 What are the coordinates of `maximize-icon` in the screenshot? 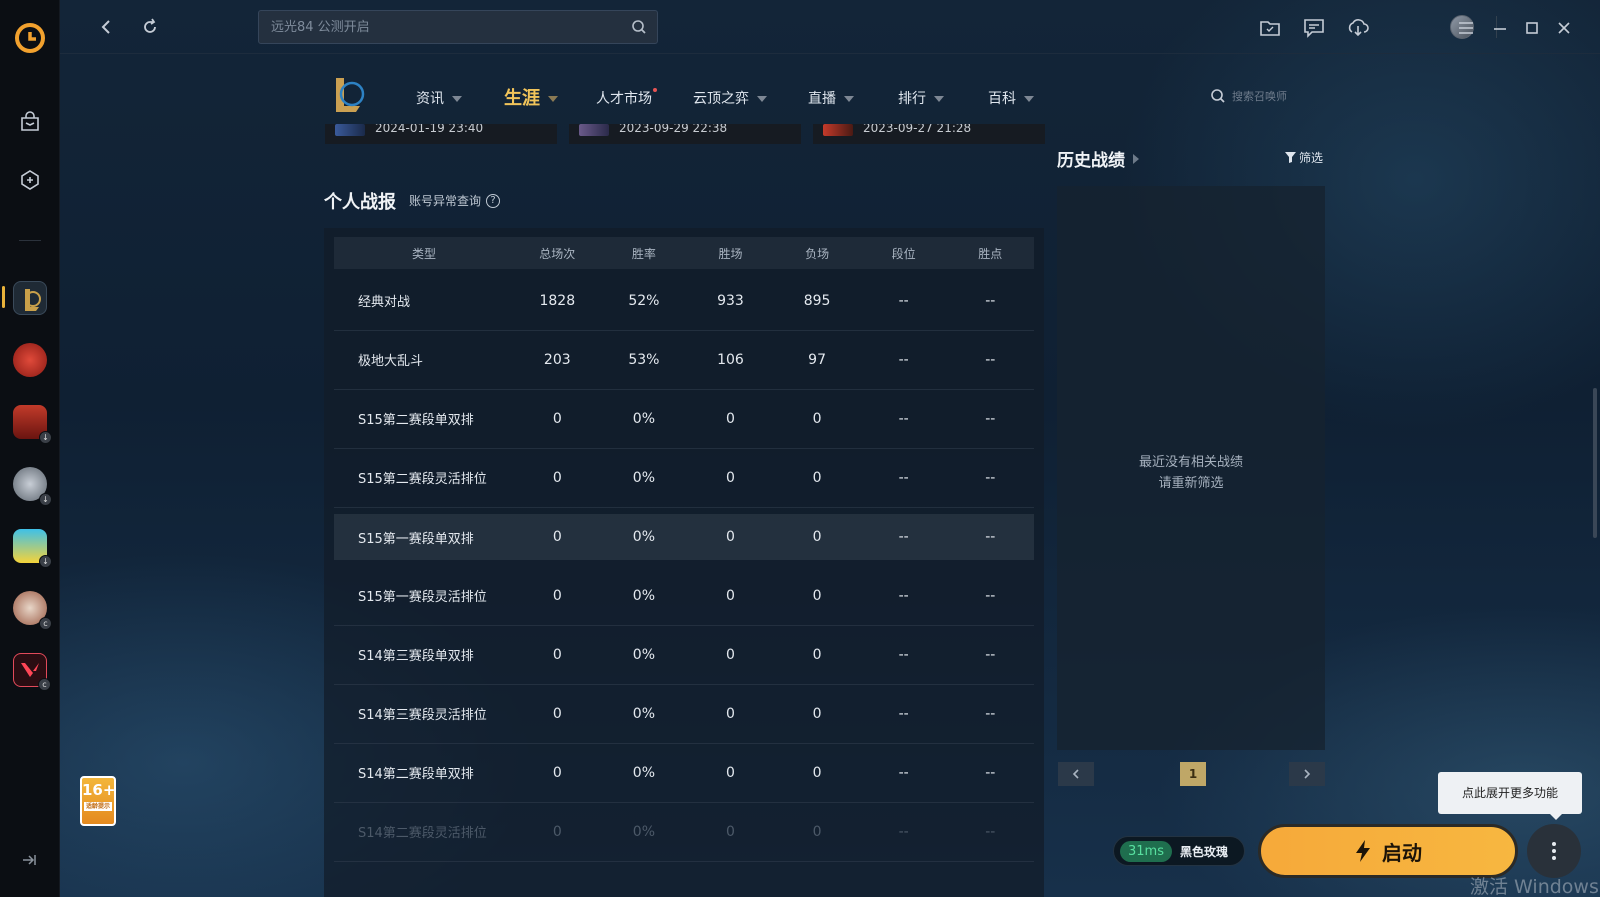 It's located at (1532, 28).